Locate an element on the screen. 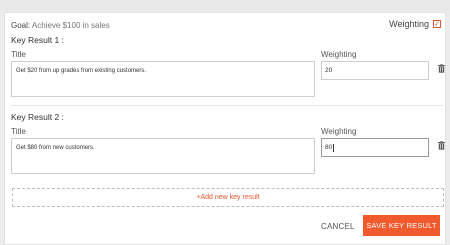  goal-text: Achieve $100 in sales is located at coordinates (70, 25).